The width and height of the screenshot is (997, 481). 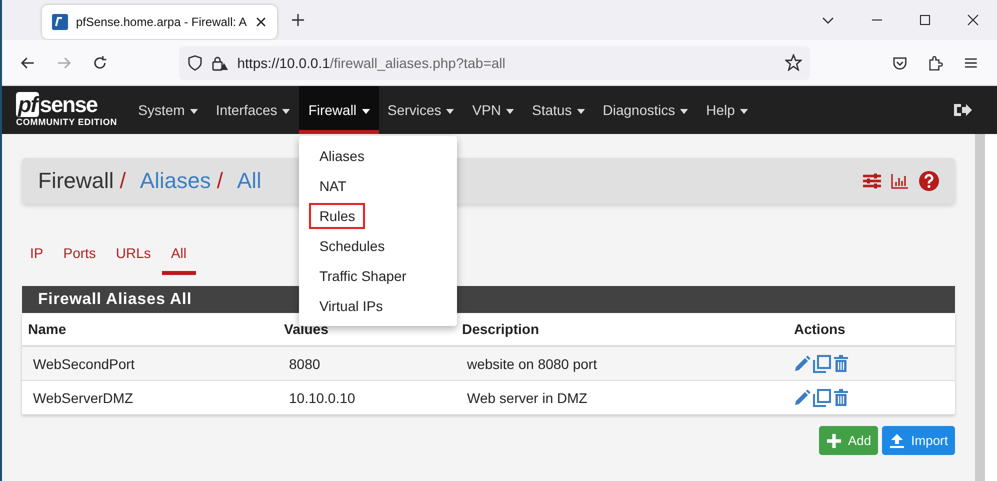 I want to click on shield-icon, so click(x=195, y=62).